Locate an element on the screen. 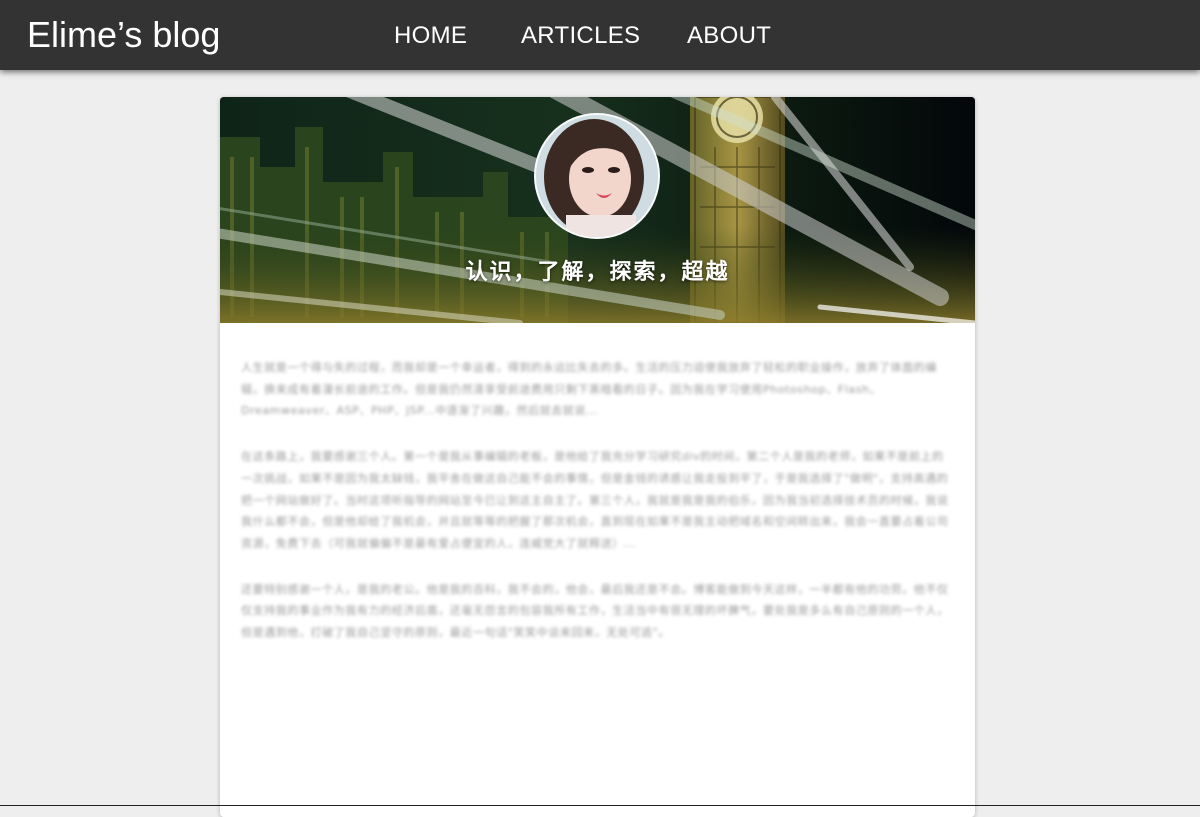 The width and height of the screenshot is (1200, 817). profile-avatar is located at coordinates (597, 176).